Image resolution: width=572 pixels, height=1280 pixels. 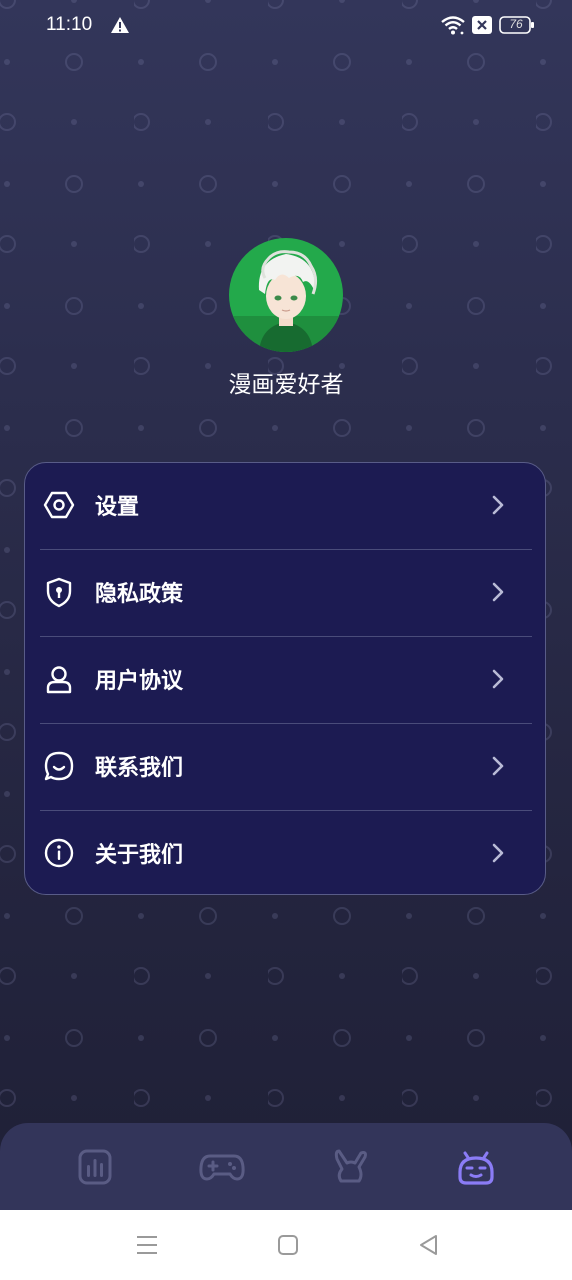 I want to click on status-bar: 11:10 76, so click(x=286, y=26).